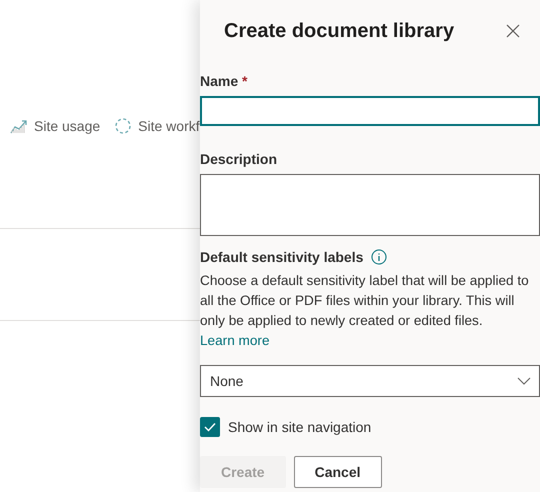 This screenshot has width=540, height=492. I want to click on chart-icon, so click(19, 126).